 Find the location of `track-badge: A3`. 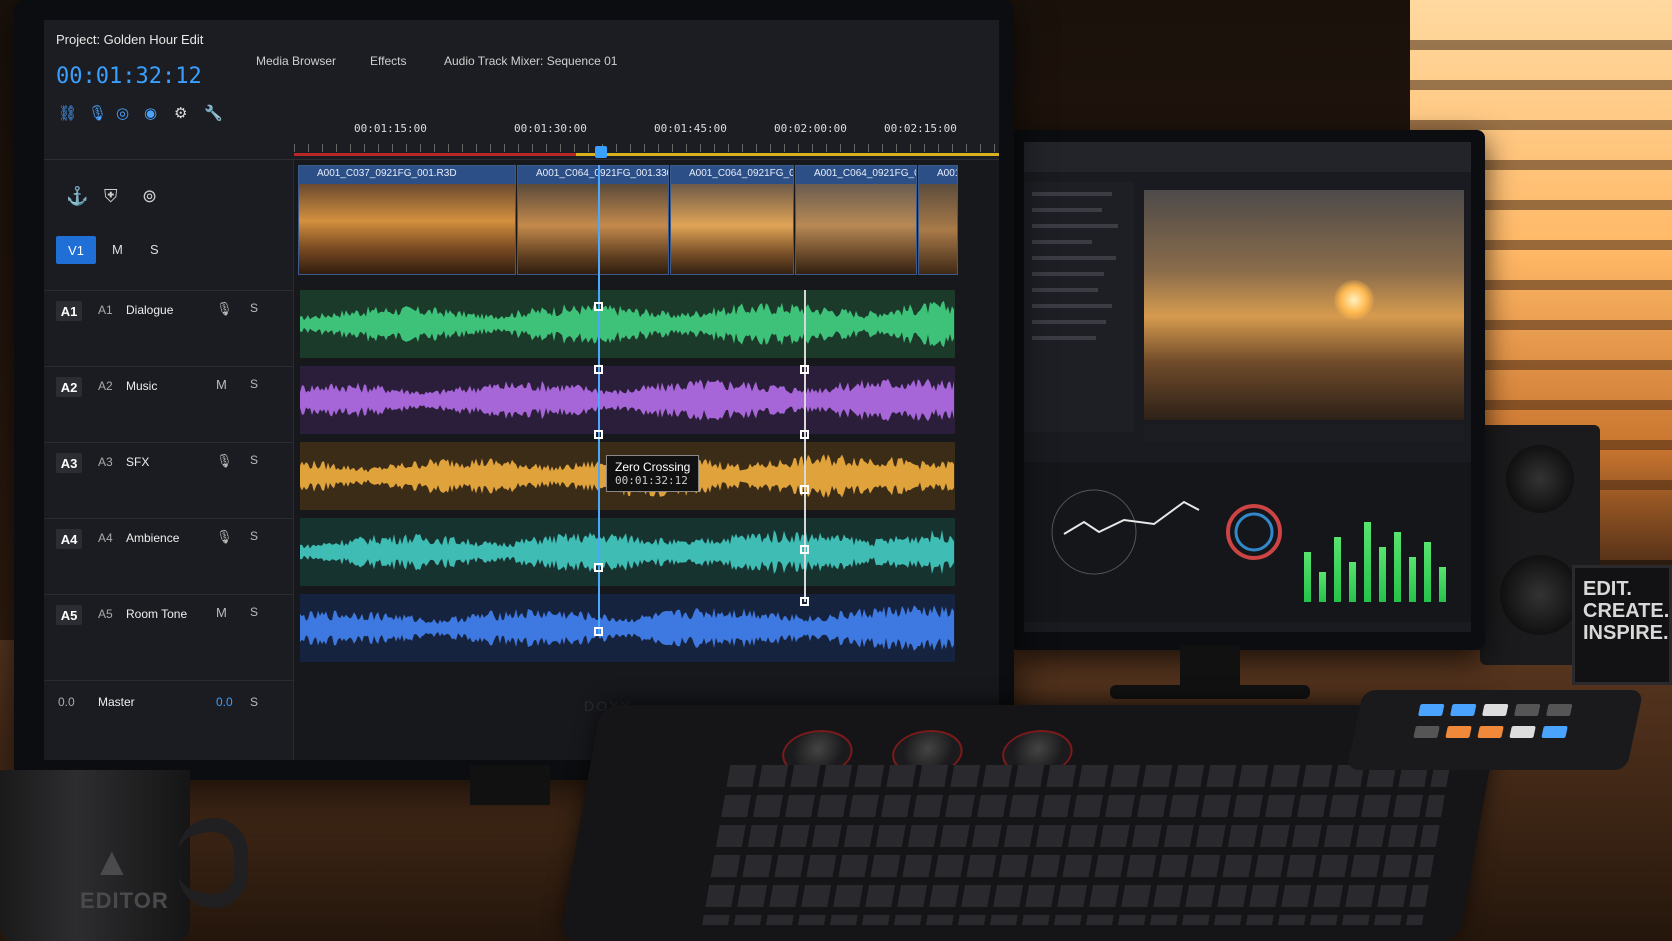

track-badge: A3 is located at coordinates (69, 463).